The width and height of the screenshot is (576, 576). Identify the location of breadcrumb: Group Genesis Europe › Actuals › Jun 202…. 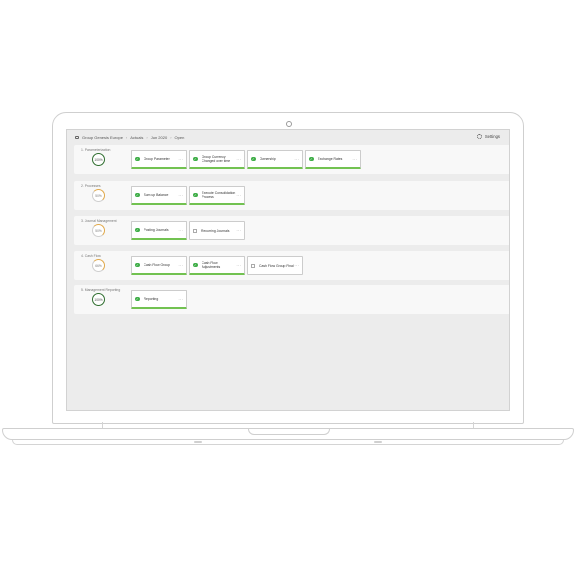
(129, 137).